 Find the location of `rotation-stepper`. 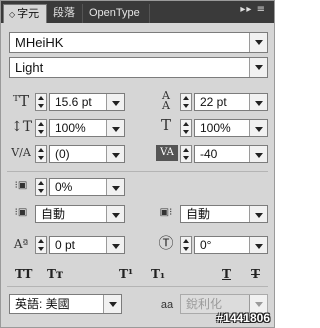

rotation-stepper is located at coordinates (186, 245).